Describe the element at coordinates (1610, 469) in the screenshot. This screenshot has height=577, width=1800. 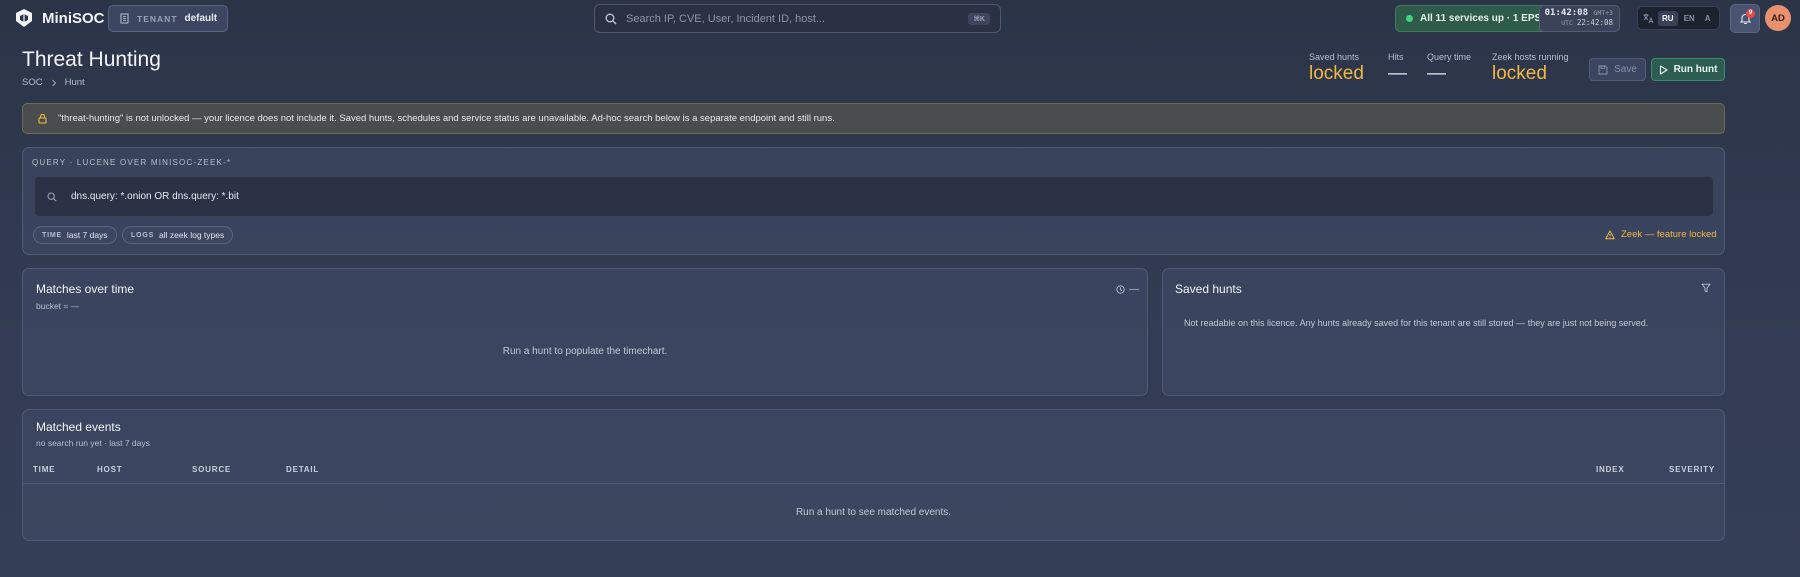
I see `column-index: INDEX` at that location.